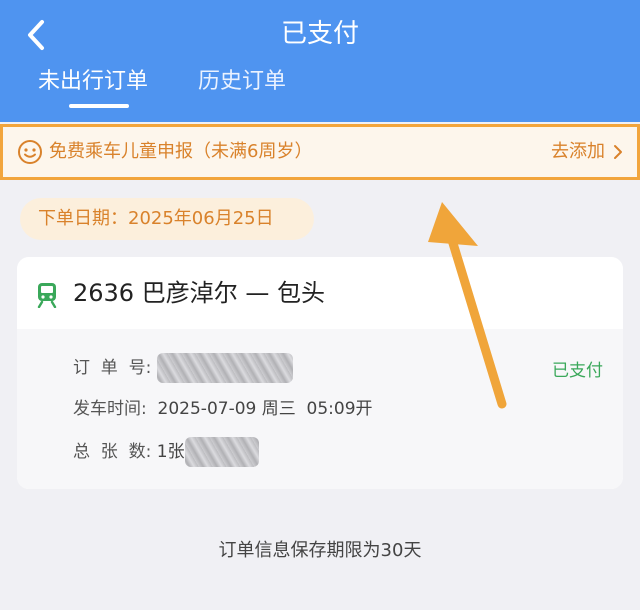 This screenshot has width=640, height=610. What do you see at coordinates (47, 295) in the screenshot?
I see `train-icon` at bounding box center [47, 295].